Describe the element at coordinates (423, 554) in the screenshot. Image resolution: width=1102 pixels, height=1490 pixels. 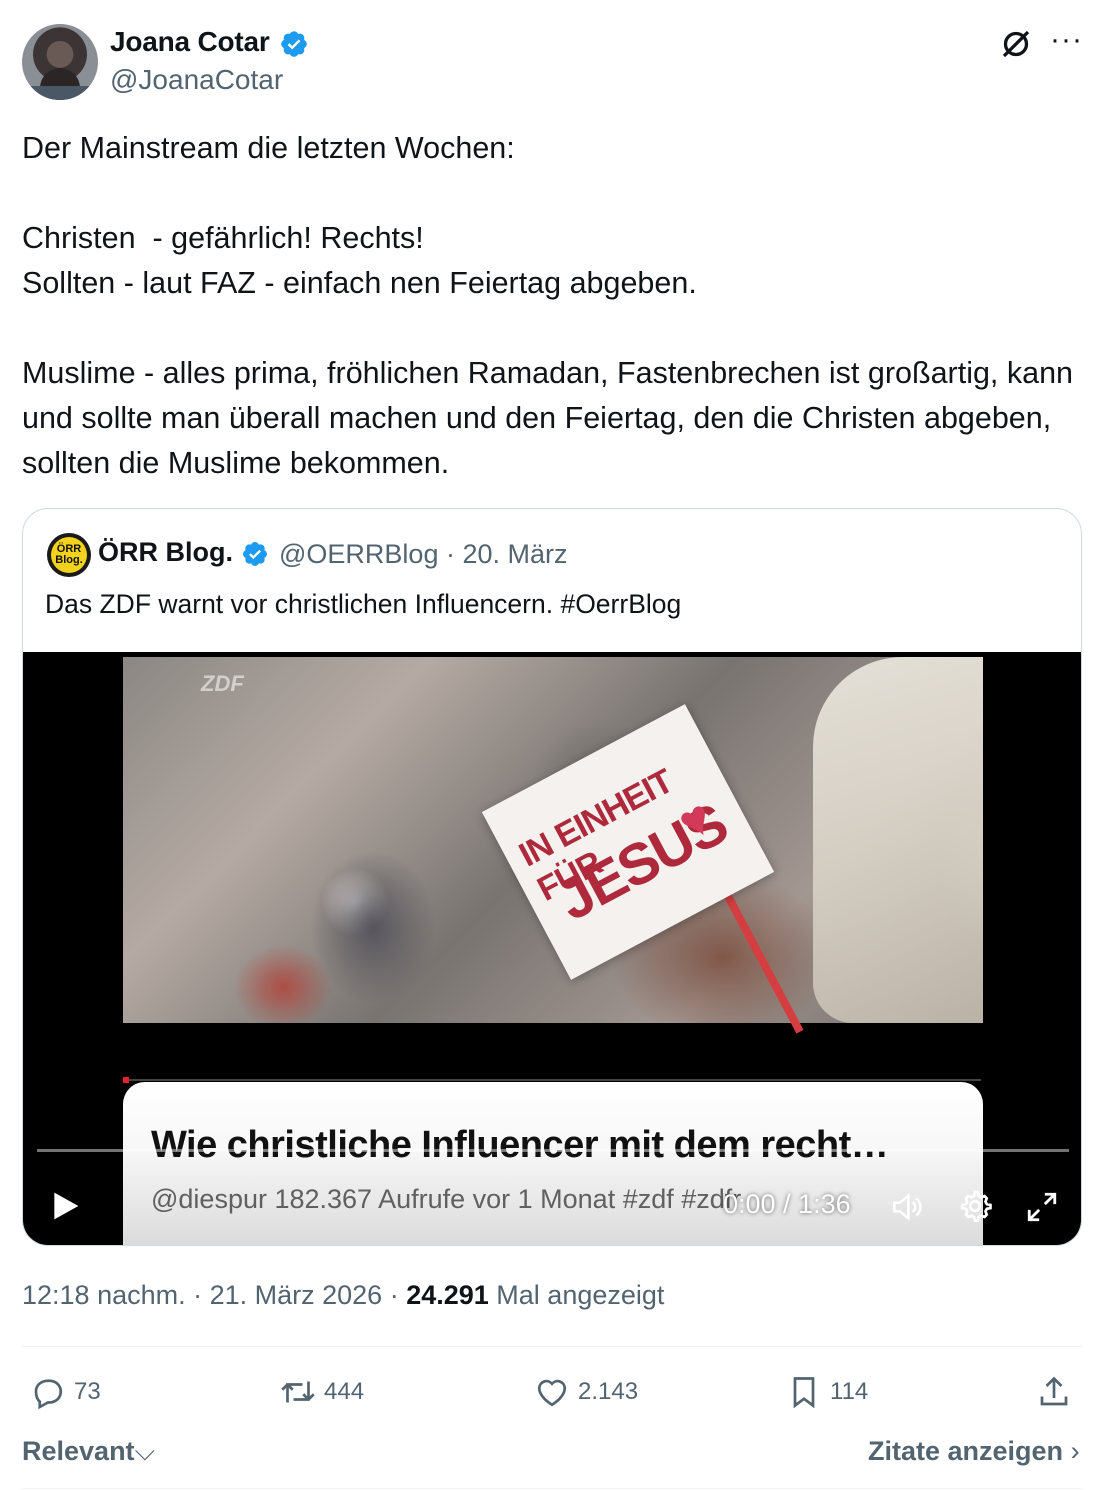
I see `quoted-author-handle-date: @OERRBlog · 20. März` at that location.